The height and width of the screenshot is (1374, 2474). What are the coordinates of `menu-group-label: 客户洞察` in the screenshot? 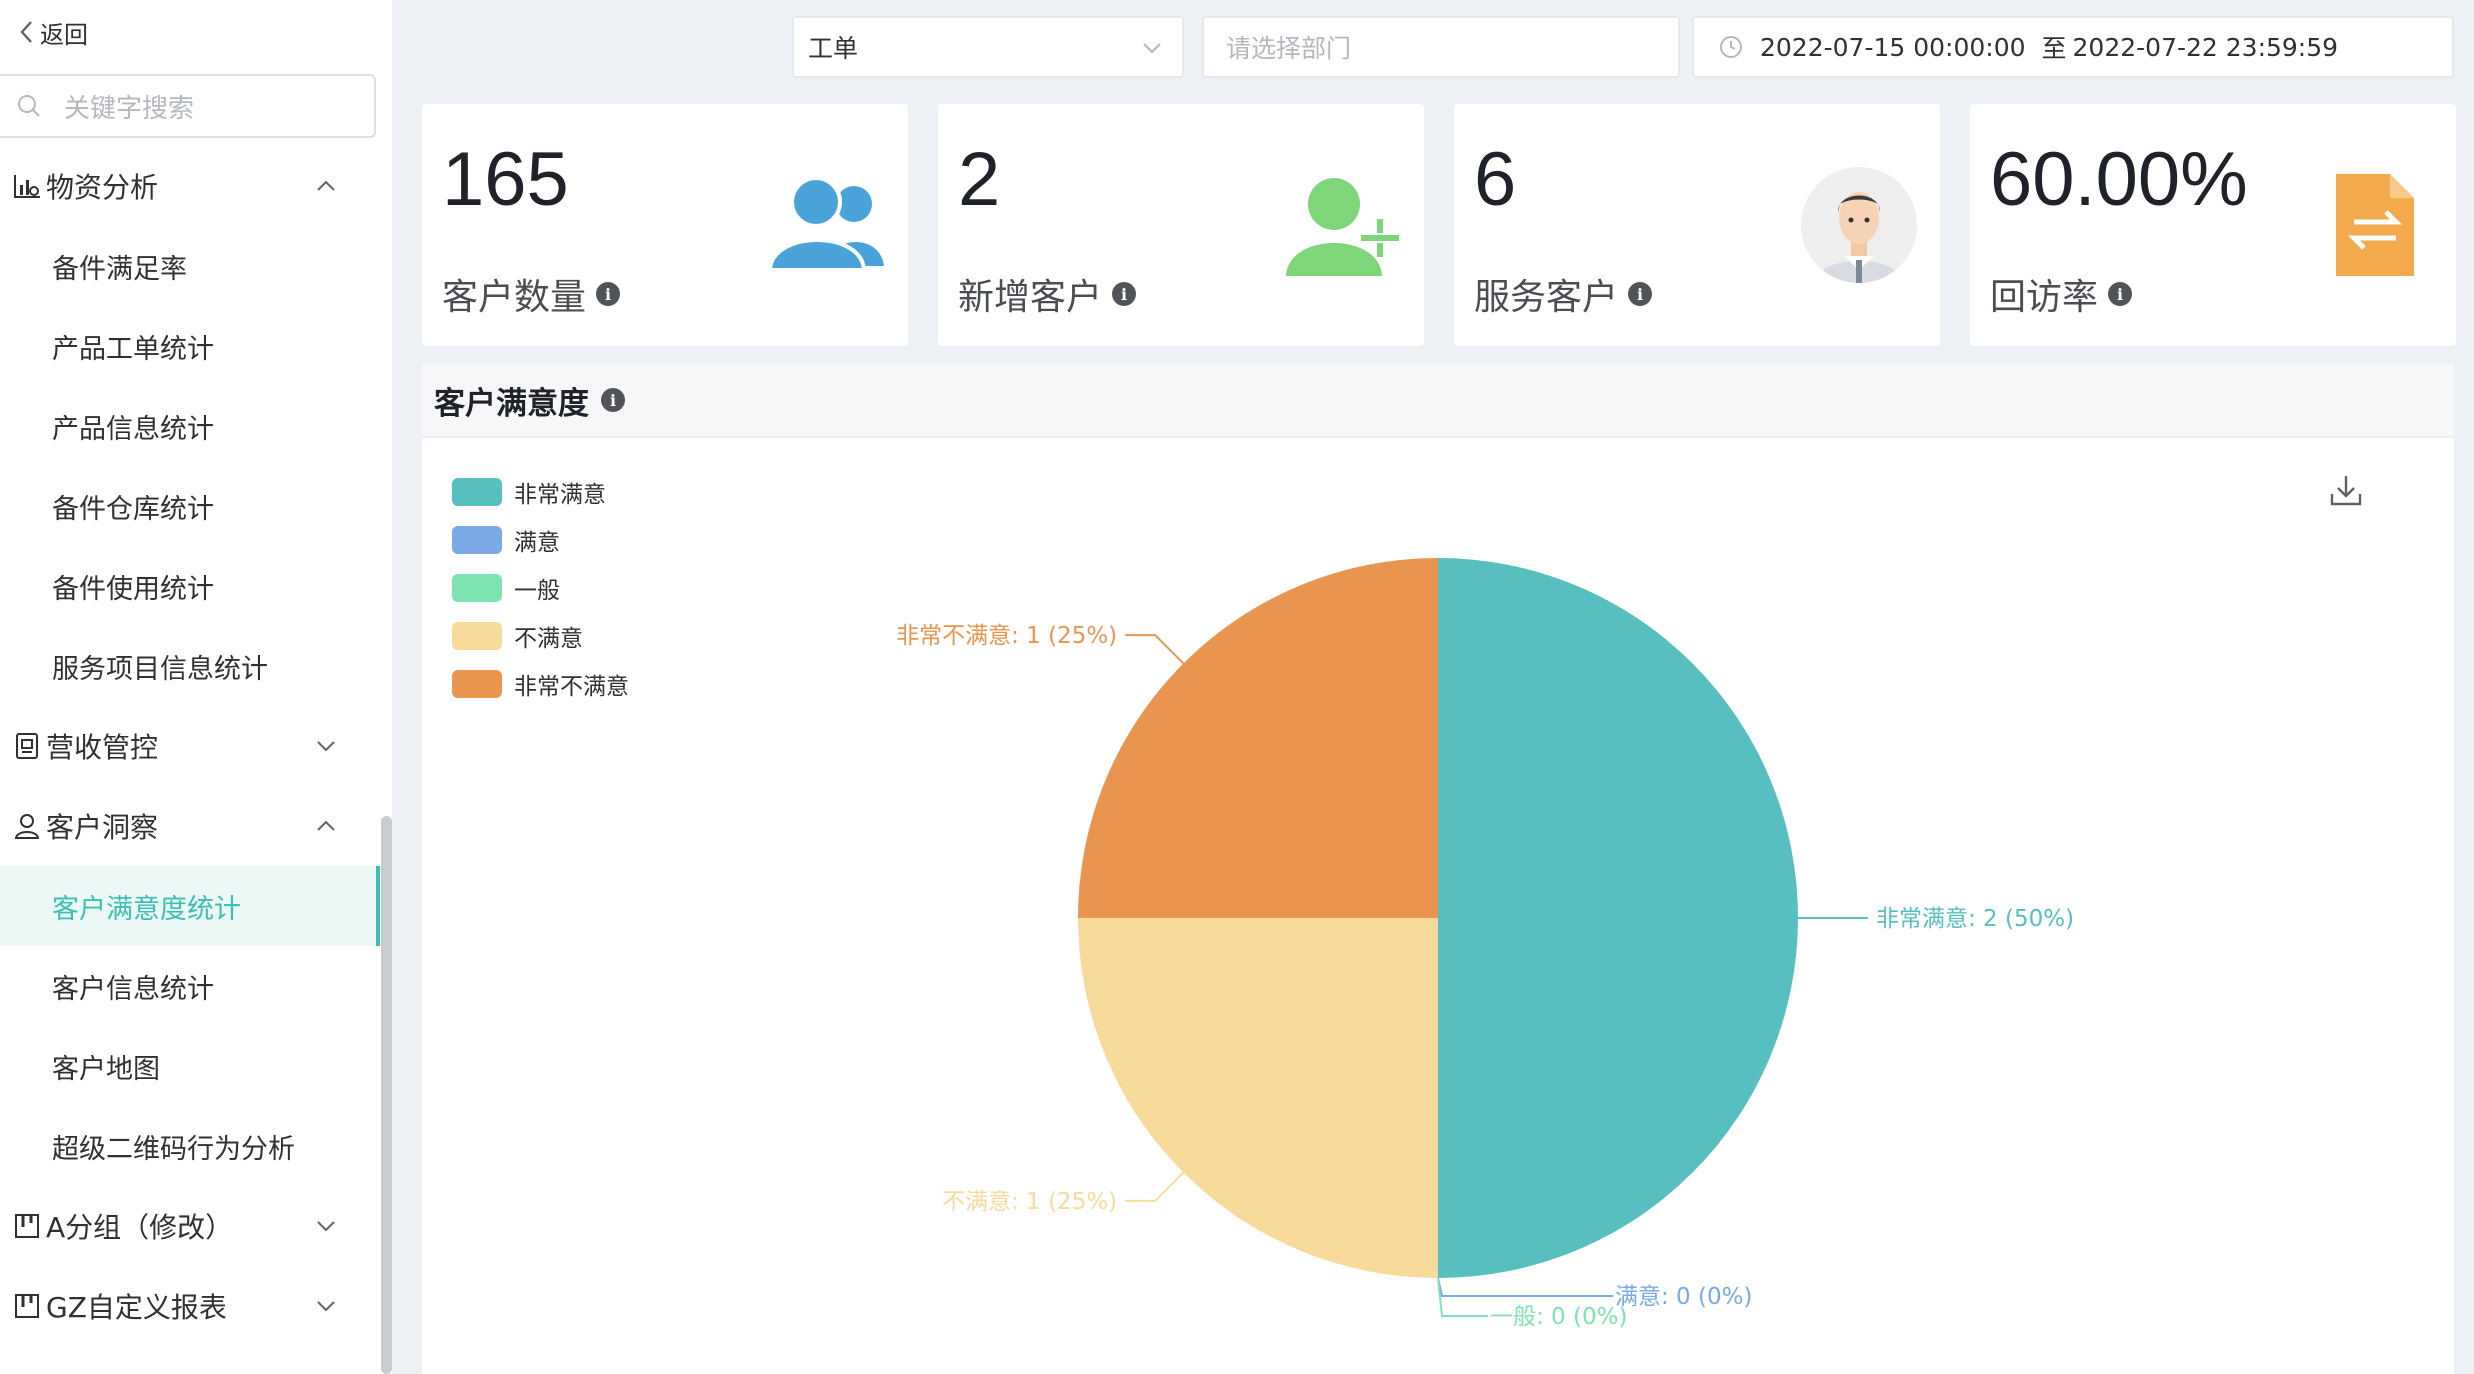 It's located at (102, 827).